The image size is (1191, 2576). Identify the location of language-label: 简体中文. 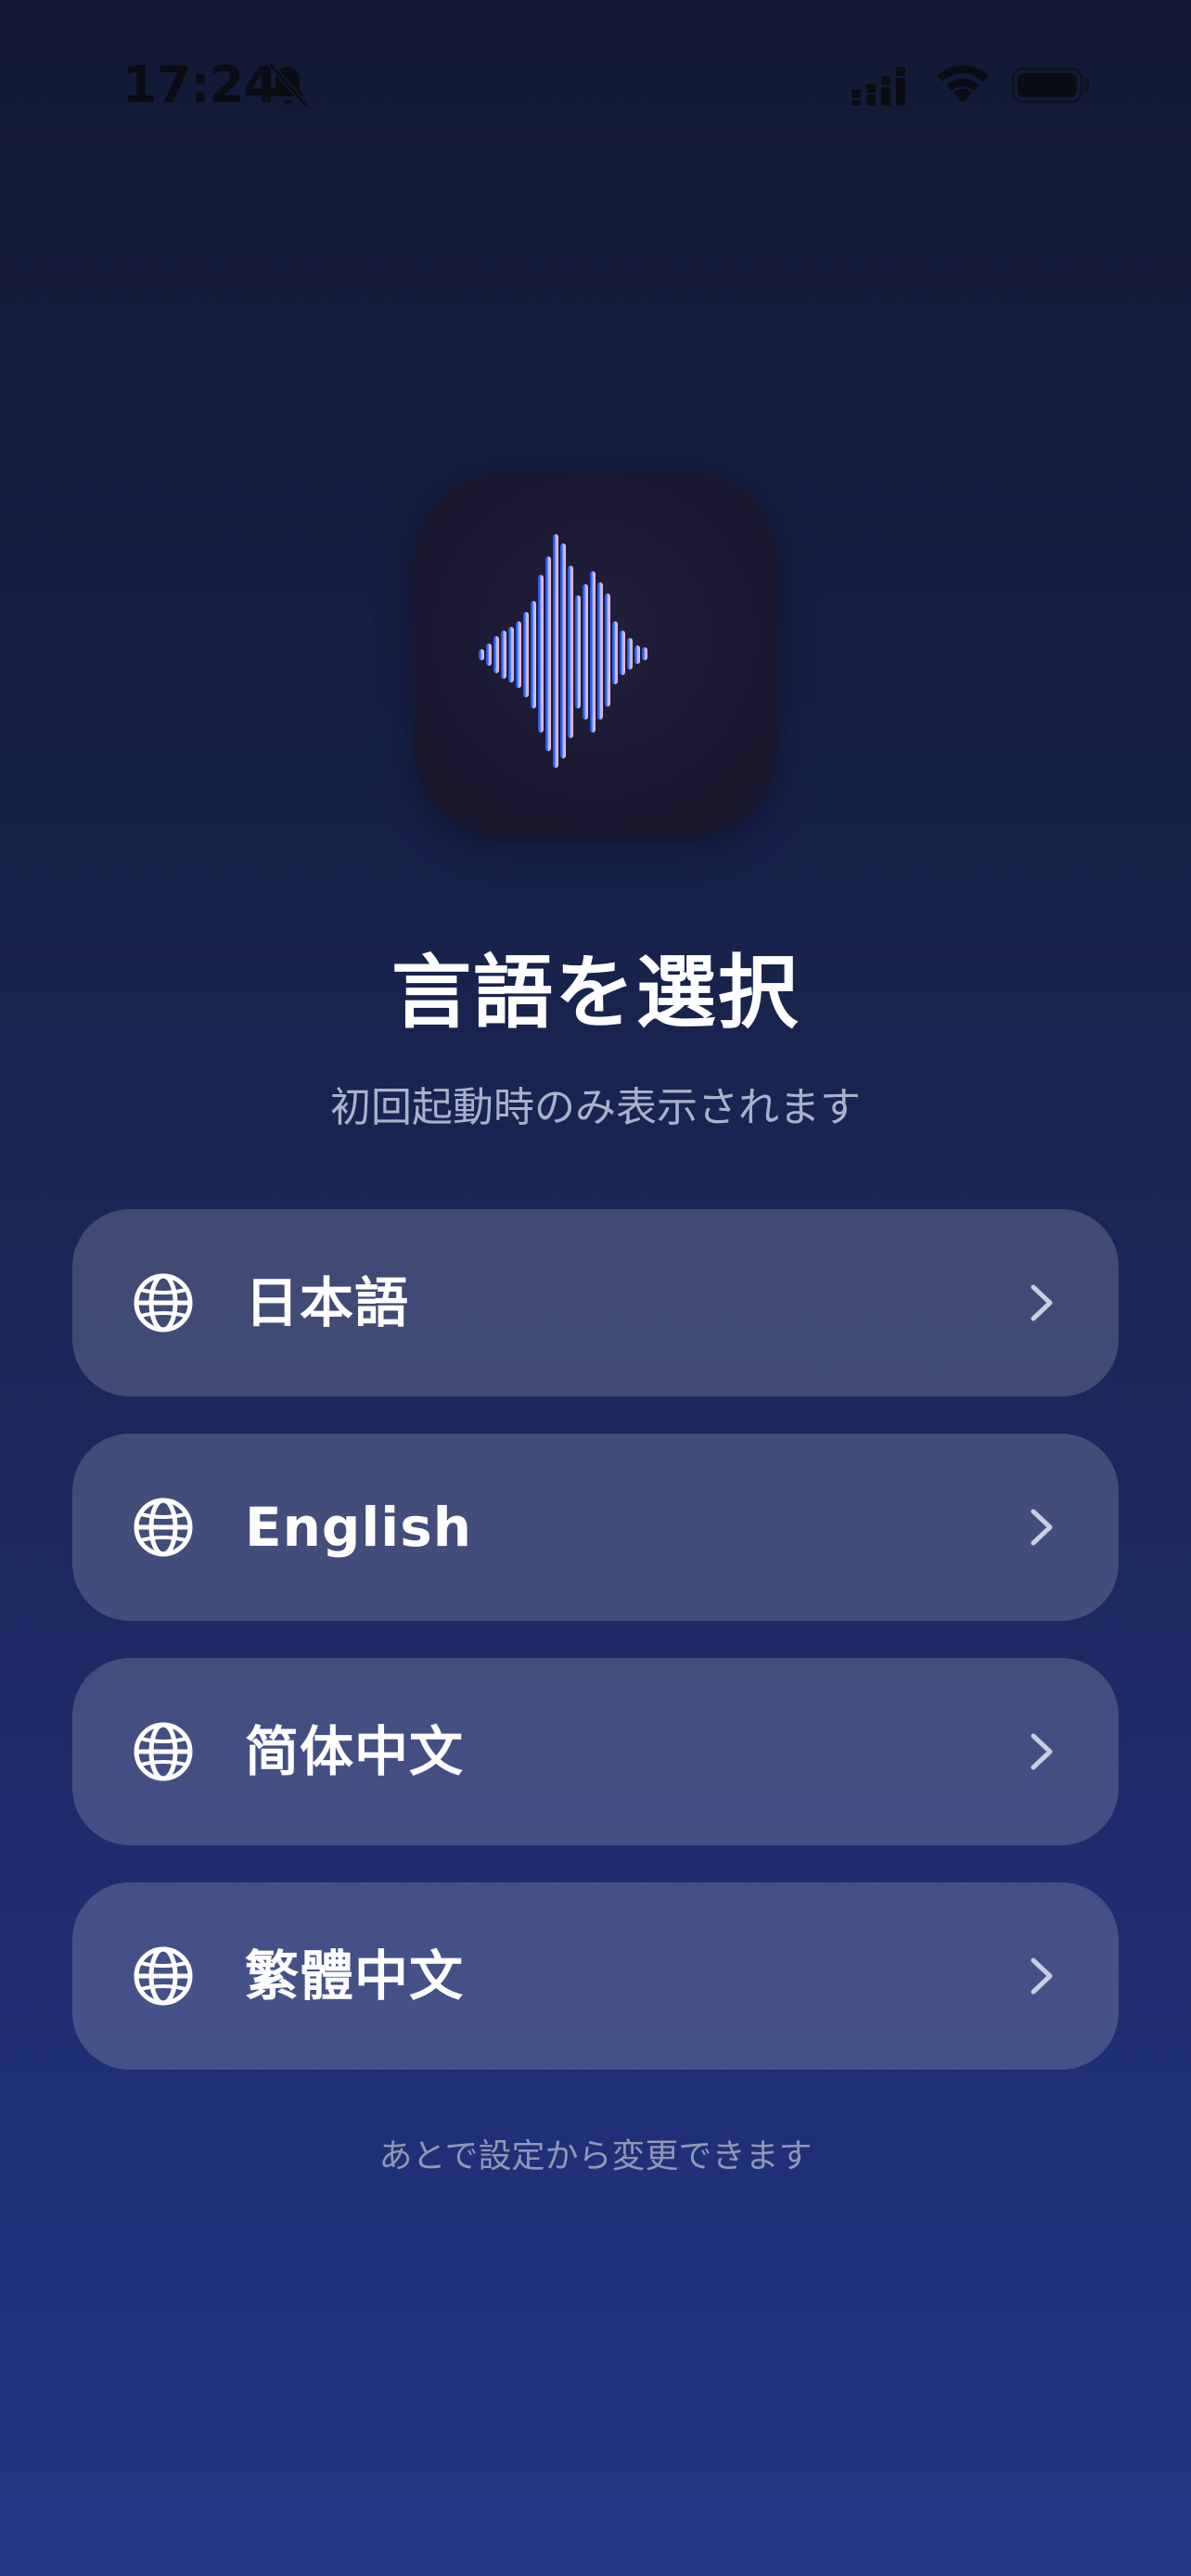
(355, 1752).